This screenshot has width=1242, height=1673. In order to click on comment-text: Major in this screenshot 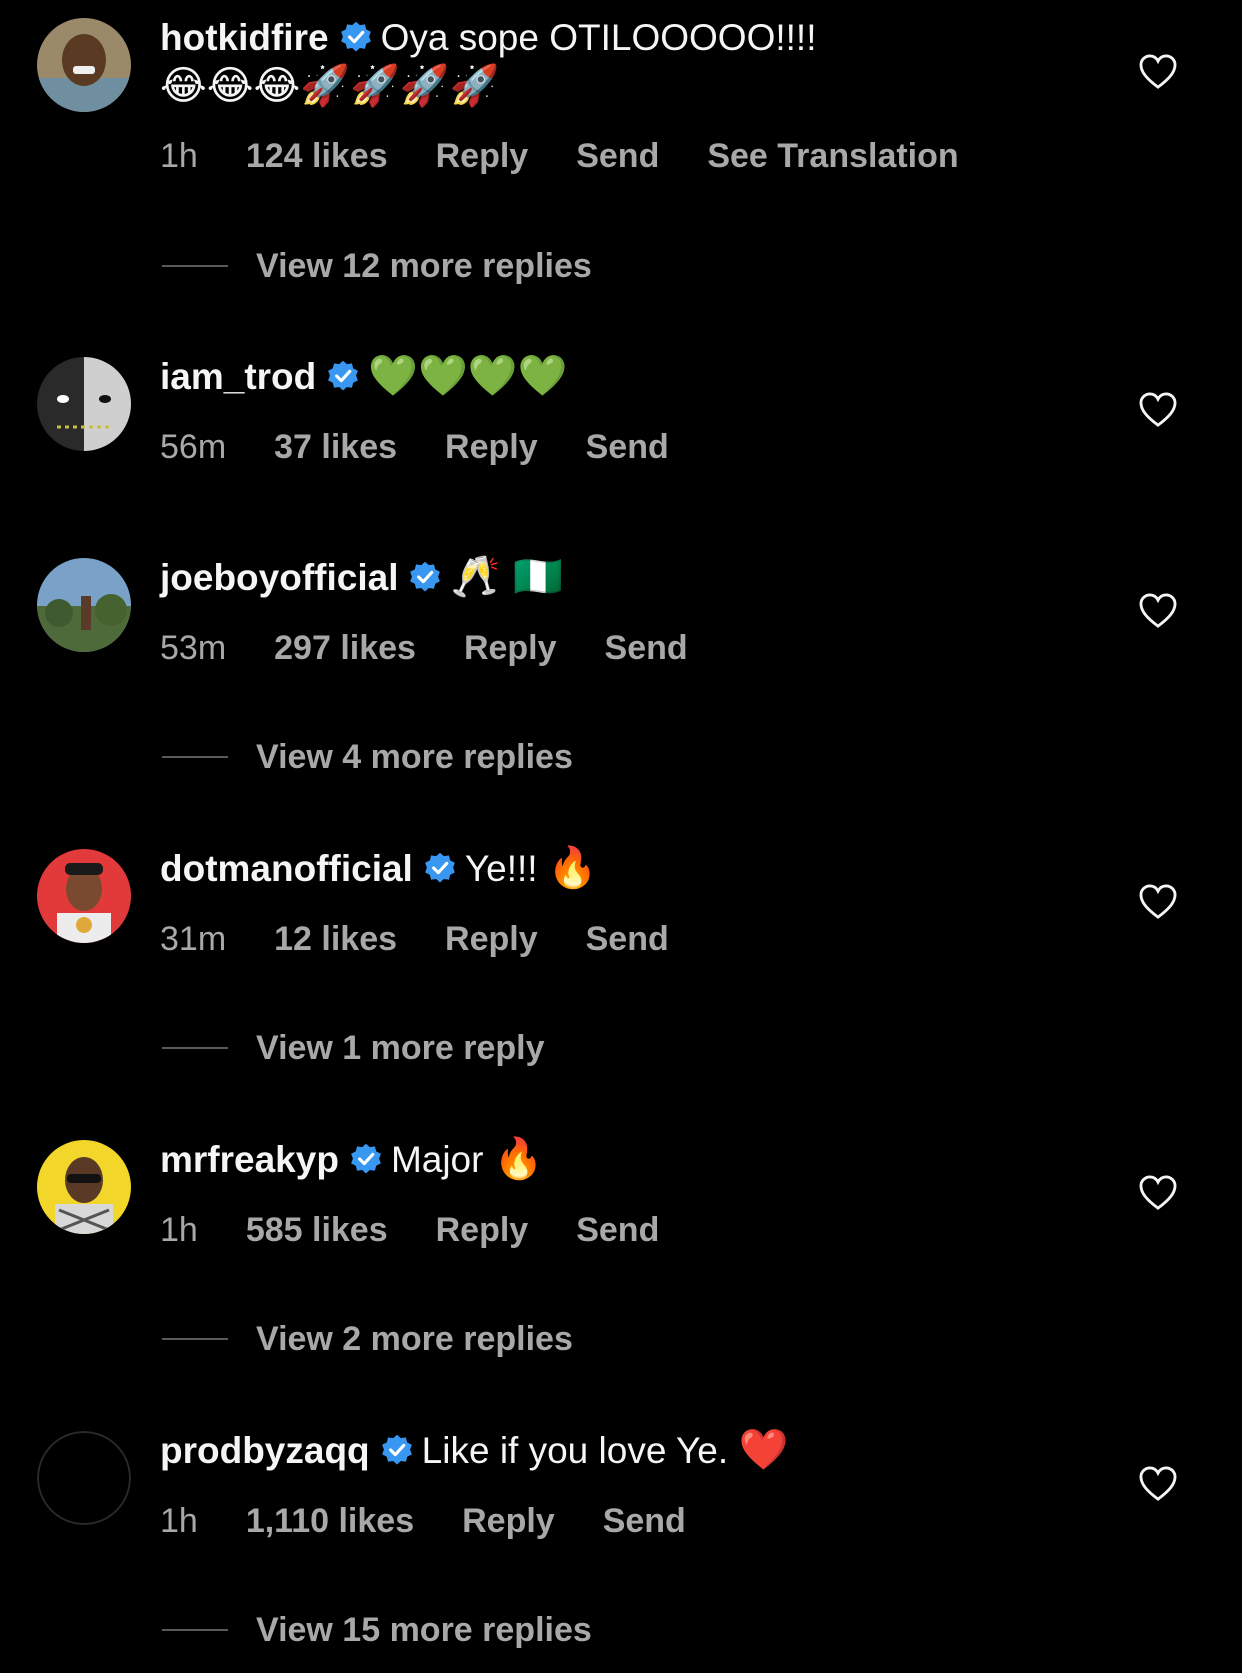, I will do `click(437, 1159)`.